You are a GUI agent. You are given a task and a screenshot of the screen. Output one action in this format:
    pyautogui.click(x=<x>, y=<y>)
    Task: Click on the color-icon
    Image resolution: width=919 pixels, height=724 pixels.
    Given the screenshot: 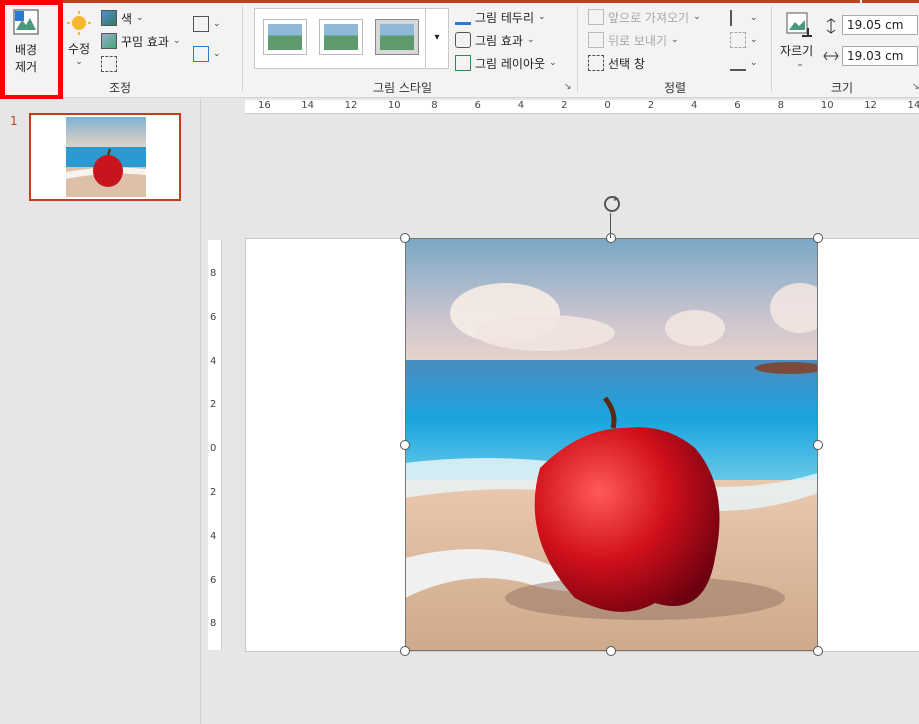 What is the action you would take?
    pyautogui.click(x=109, y=18)
    